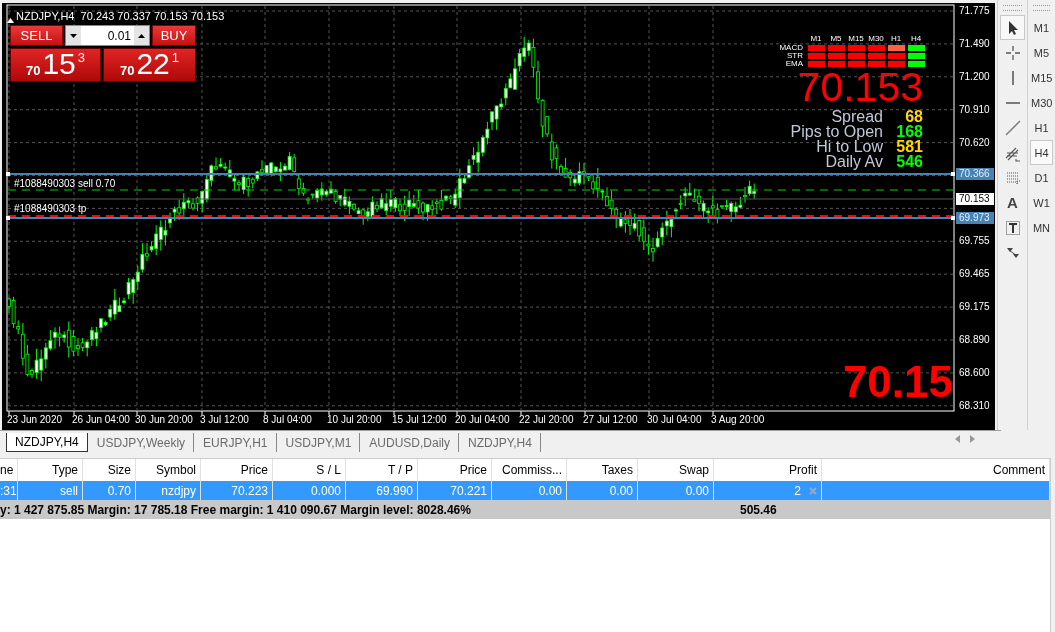 Image resolution: width=1055 pixels, height=632 pixels. Describe the element at coordinates (974, 274) in the screenshot. I see `price-axis-label: 69.465` at that location.